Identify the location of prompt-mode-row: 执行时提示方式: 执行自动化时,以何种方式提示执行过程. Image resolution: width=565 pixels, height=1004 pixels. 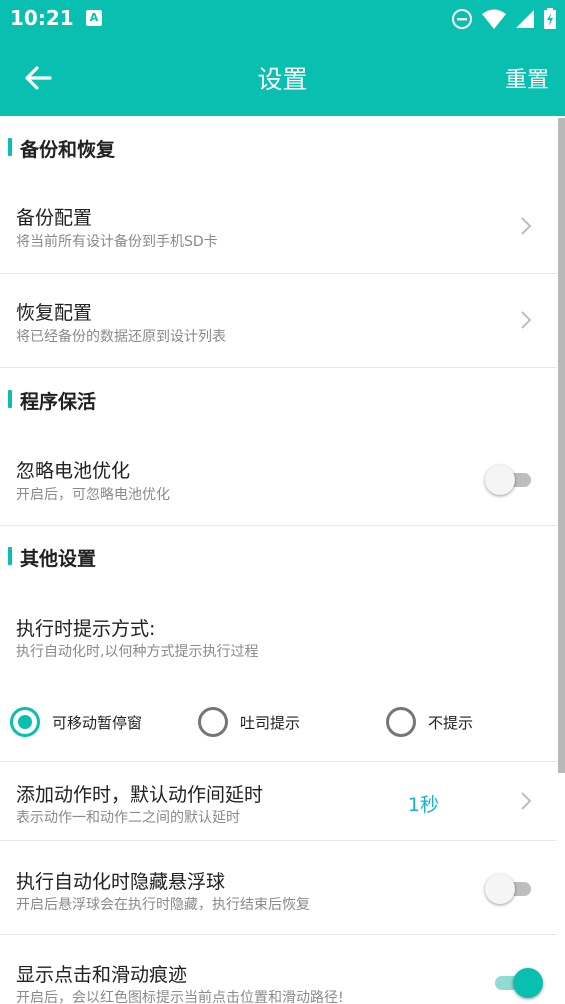
(278, 632).